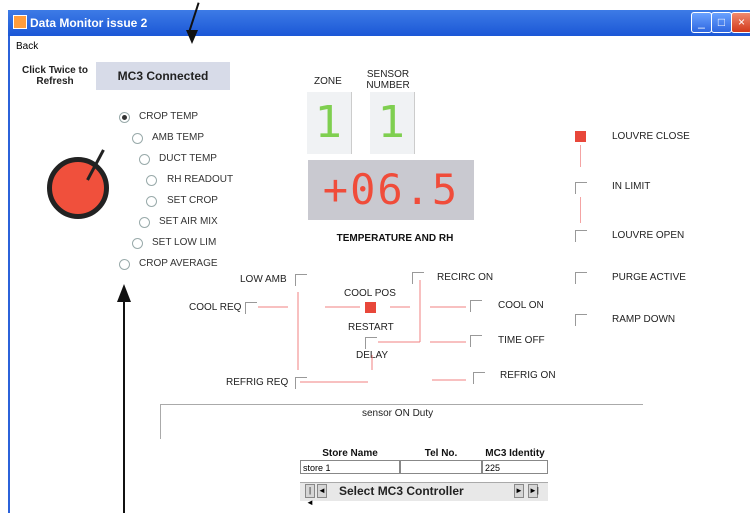  What do you see at coordinates (27, 46) in the screenshot?
I see `back-menu: Back` at bounding box center [27, 46].